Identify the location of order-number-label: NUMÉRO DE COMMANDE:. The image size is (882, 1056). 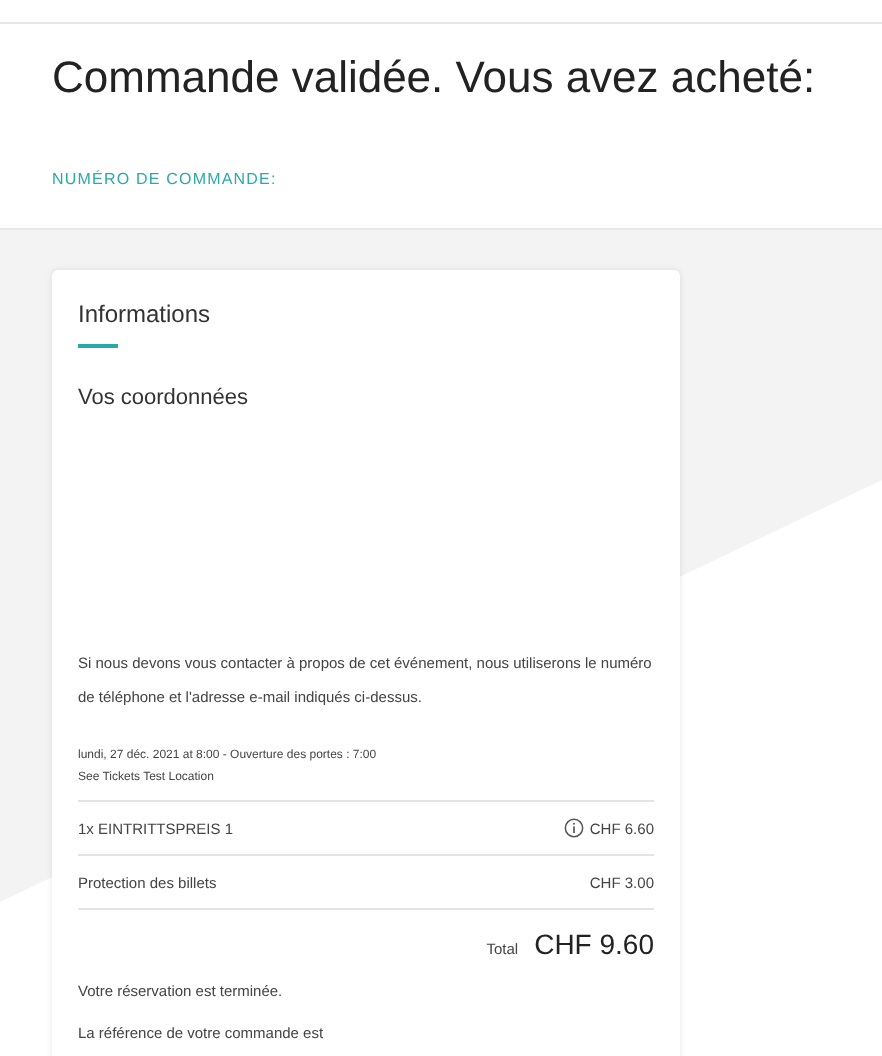
(165, 179).